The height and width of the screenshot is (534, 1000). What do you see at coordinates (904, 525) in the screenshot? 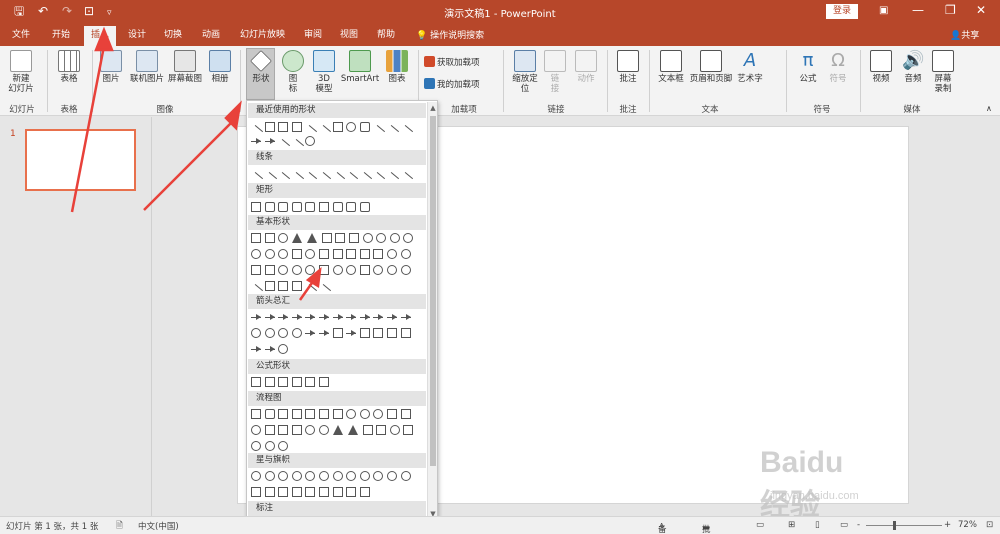
I see `zoom-slider-track` at bounding box center [904, 525].